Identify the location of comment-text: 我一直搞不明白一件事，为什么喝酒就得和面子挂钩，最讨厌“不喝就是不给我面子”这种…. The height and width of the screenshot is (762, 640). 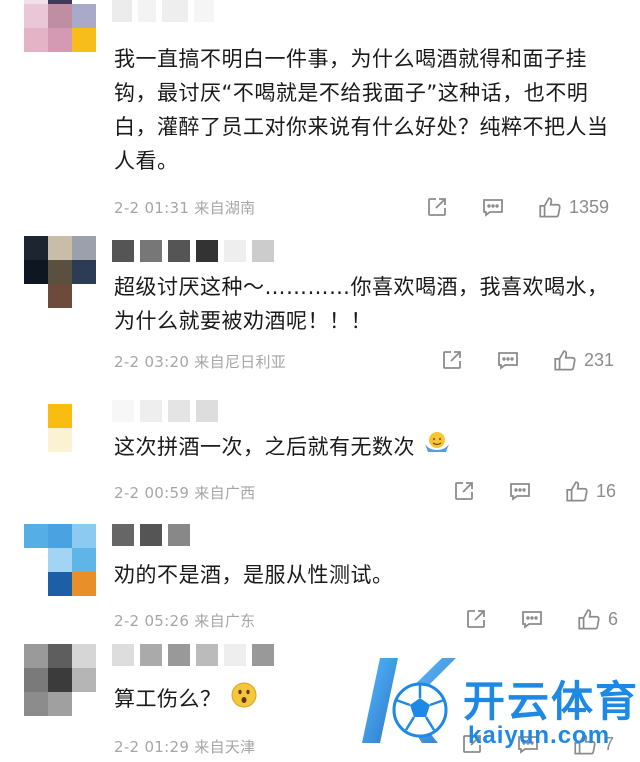
(361, 110).